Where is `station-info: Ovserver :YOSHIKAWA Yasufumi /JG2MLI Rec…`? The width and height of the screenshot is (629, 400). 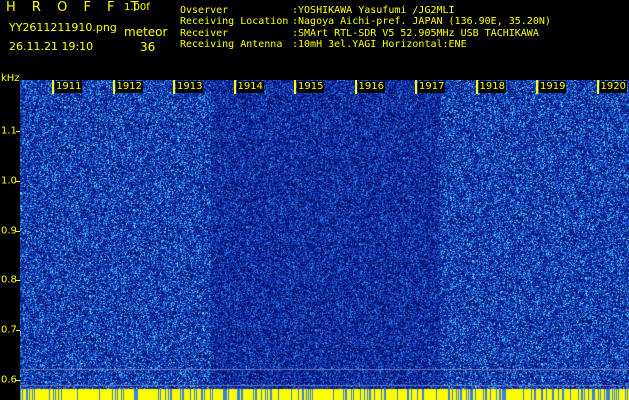 station-info: Ovserver :YOSHIKAWA Yasufumi /JG2MLI Rec… is located at coordinates (365, 27).